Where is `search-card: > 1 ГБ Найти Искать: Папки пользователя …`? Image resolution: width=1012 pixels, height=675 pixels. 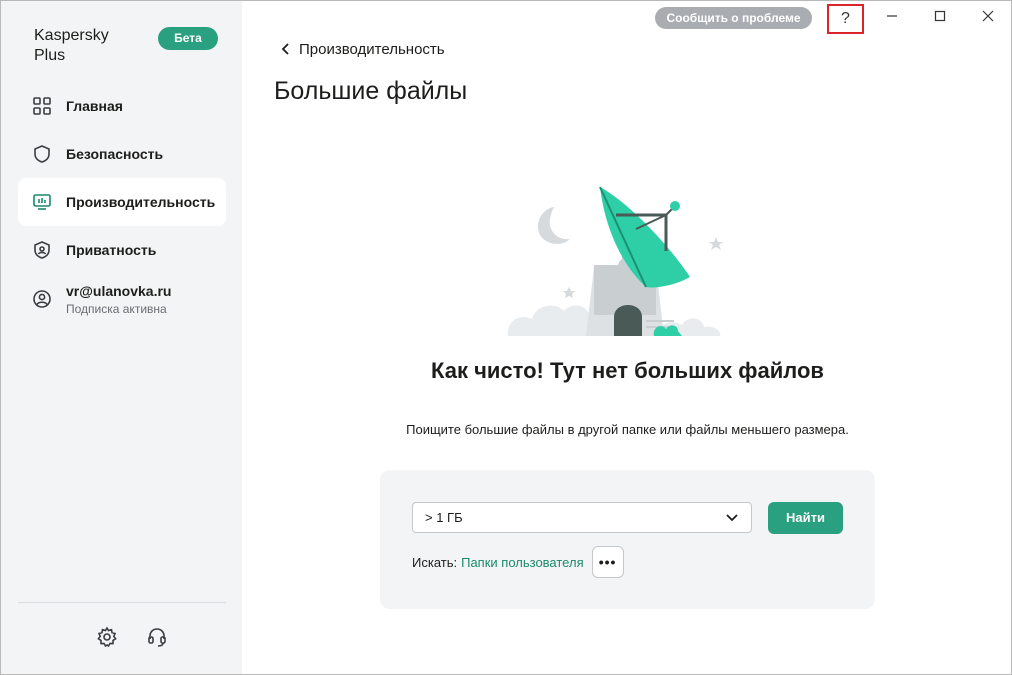 search-card: > 1 ГБ Найти Искать: Папки пользователя … is located at coordinates (627, 539).